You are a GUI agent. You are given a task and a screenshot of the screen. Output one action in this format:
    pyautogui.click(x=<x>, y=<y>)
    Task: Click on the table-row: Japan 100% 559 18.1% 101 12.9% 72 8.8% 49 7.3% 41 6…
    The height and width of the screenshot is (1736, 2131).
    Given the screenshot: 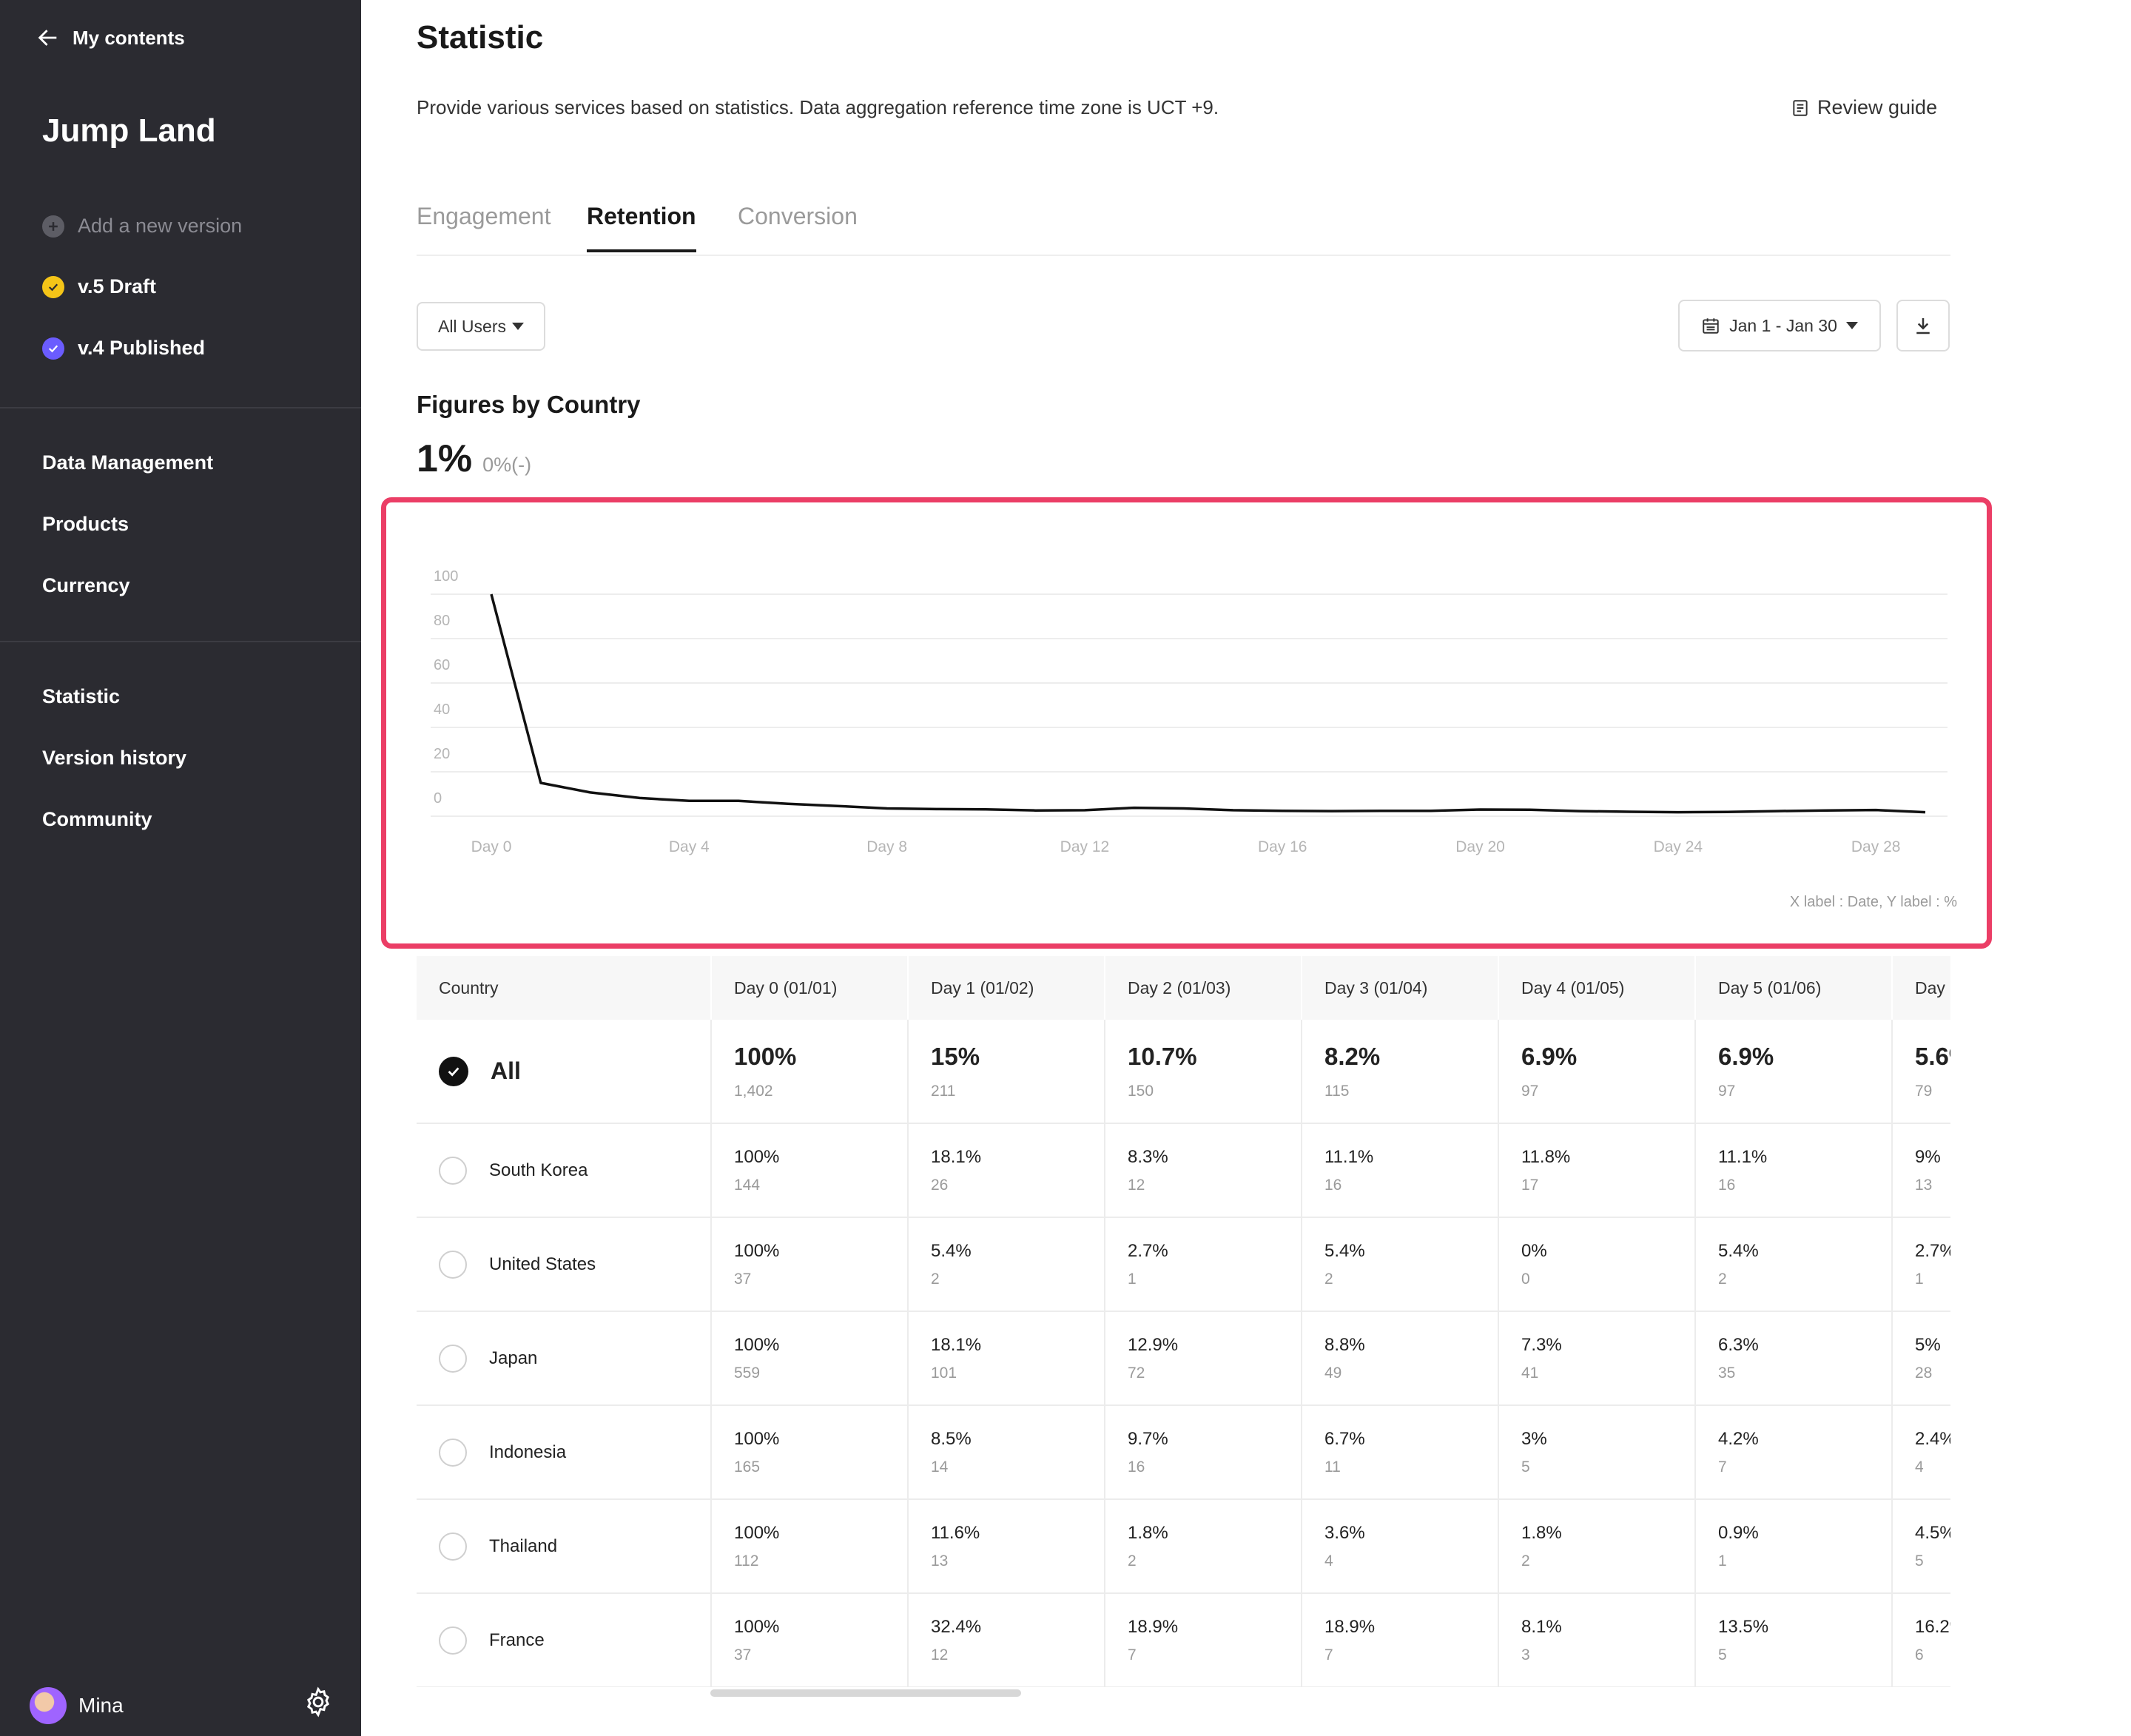 What is the action you would take?
    pyautogui.click(x=1183, y=1358)
    